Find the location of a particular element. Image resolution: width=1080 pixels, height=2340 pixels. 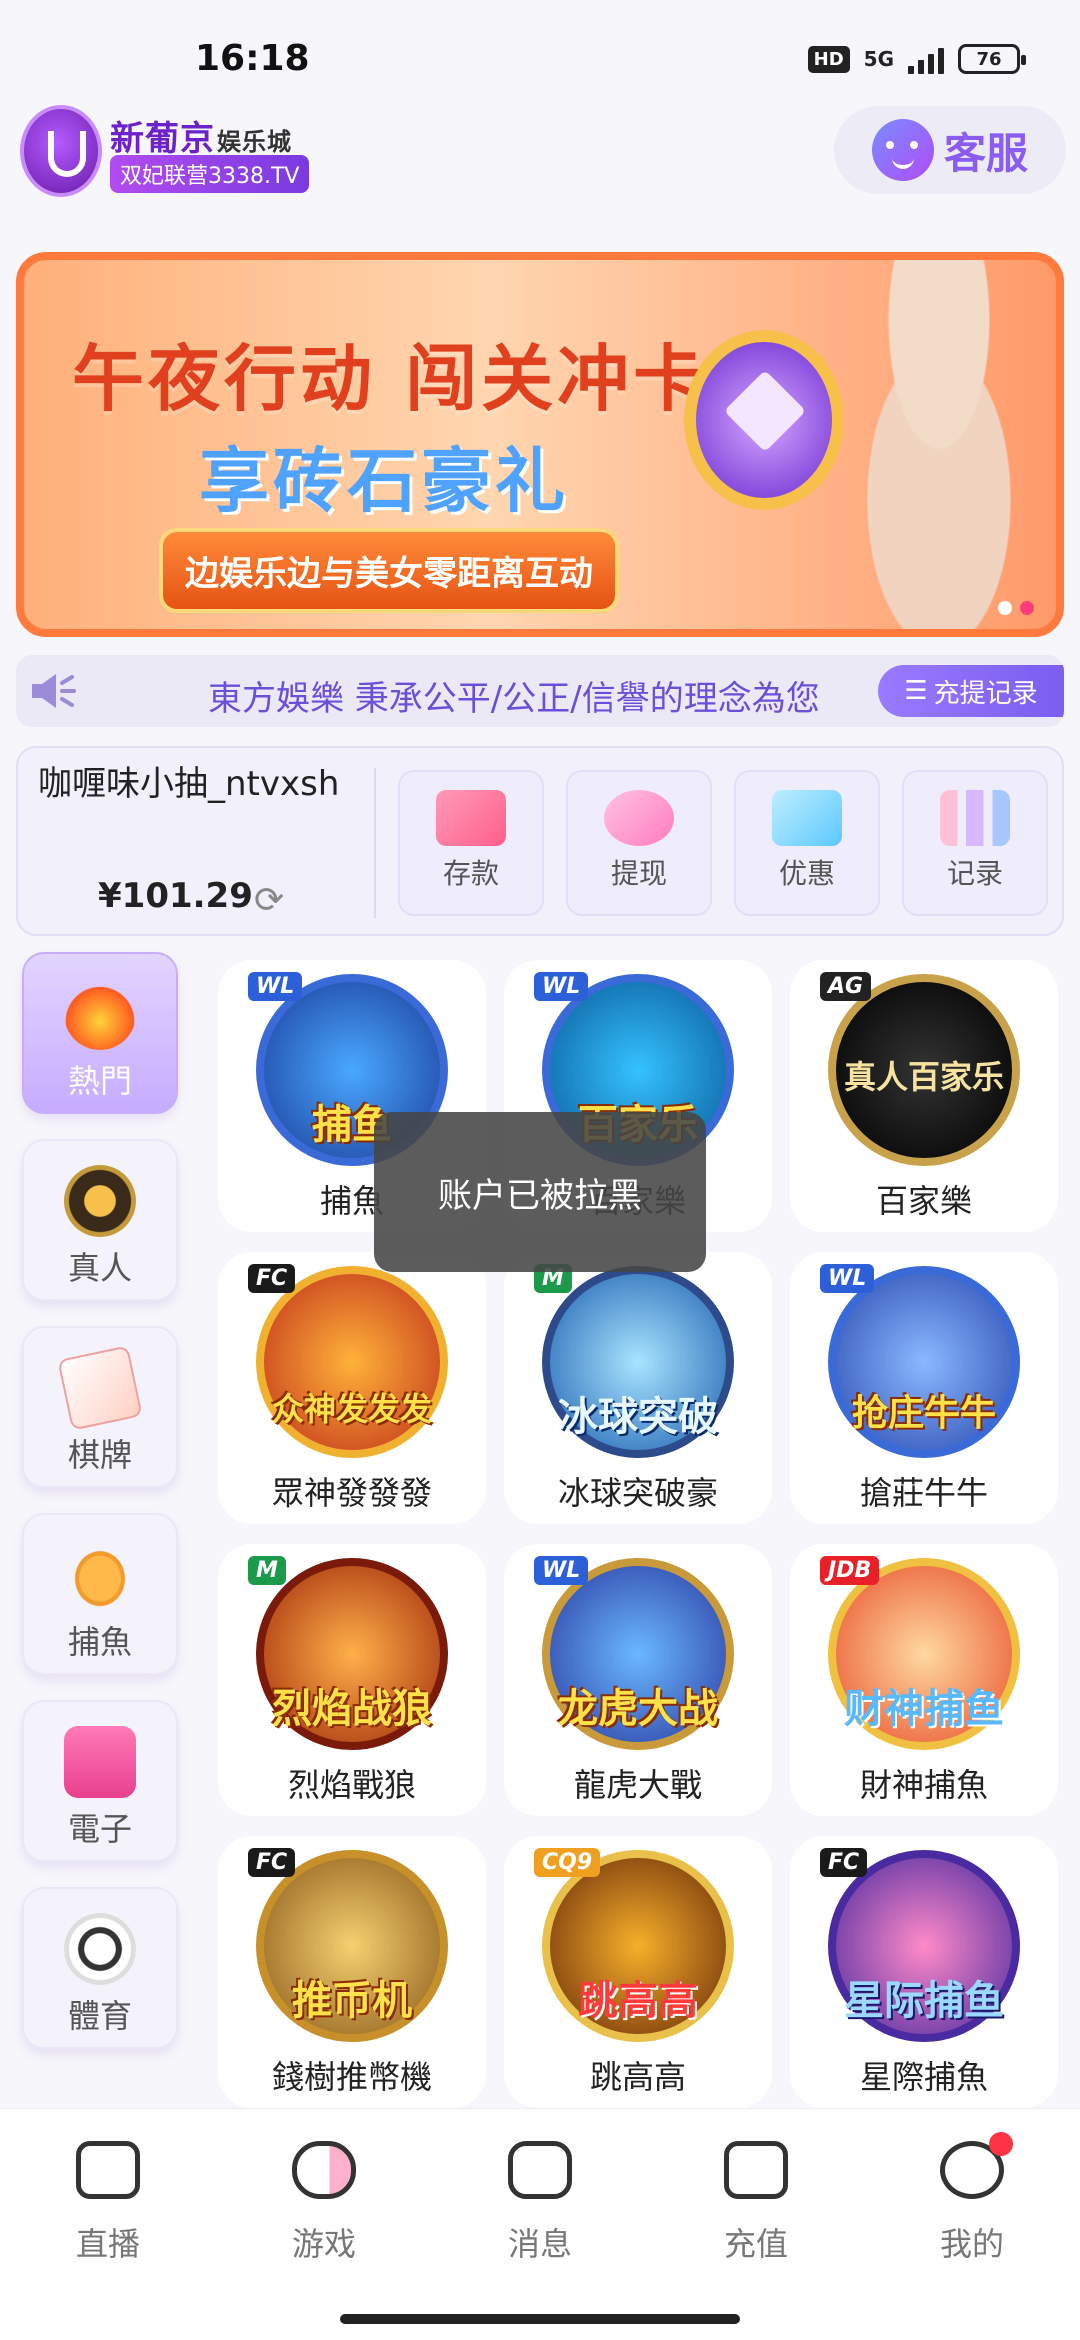

game-title: 跳高高 is located at coordinates (637, 2077).